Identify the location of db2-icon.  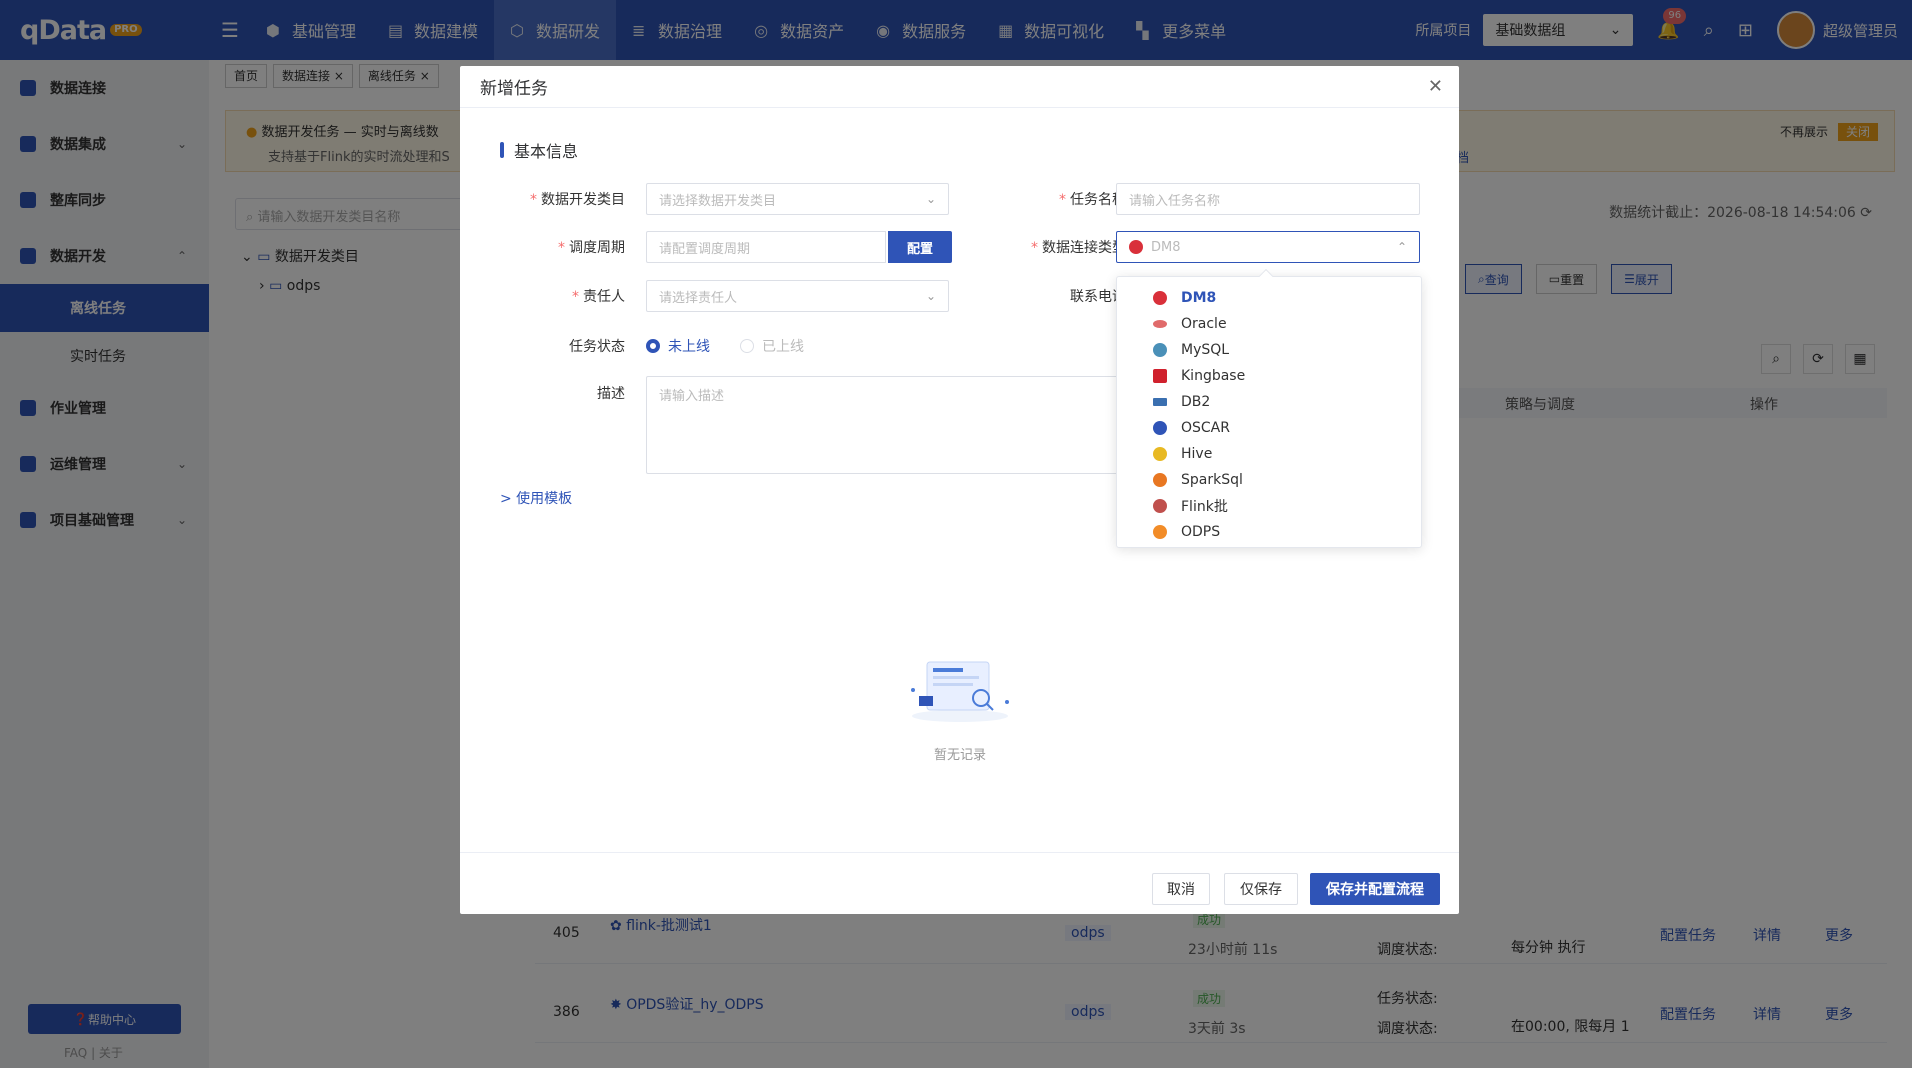
(1160, 402).